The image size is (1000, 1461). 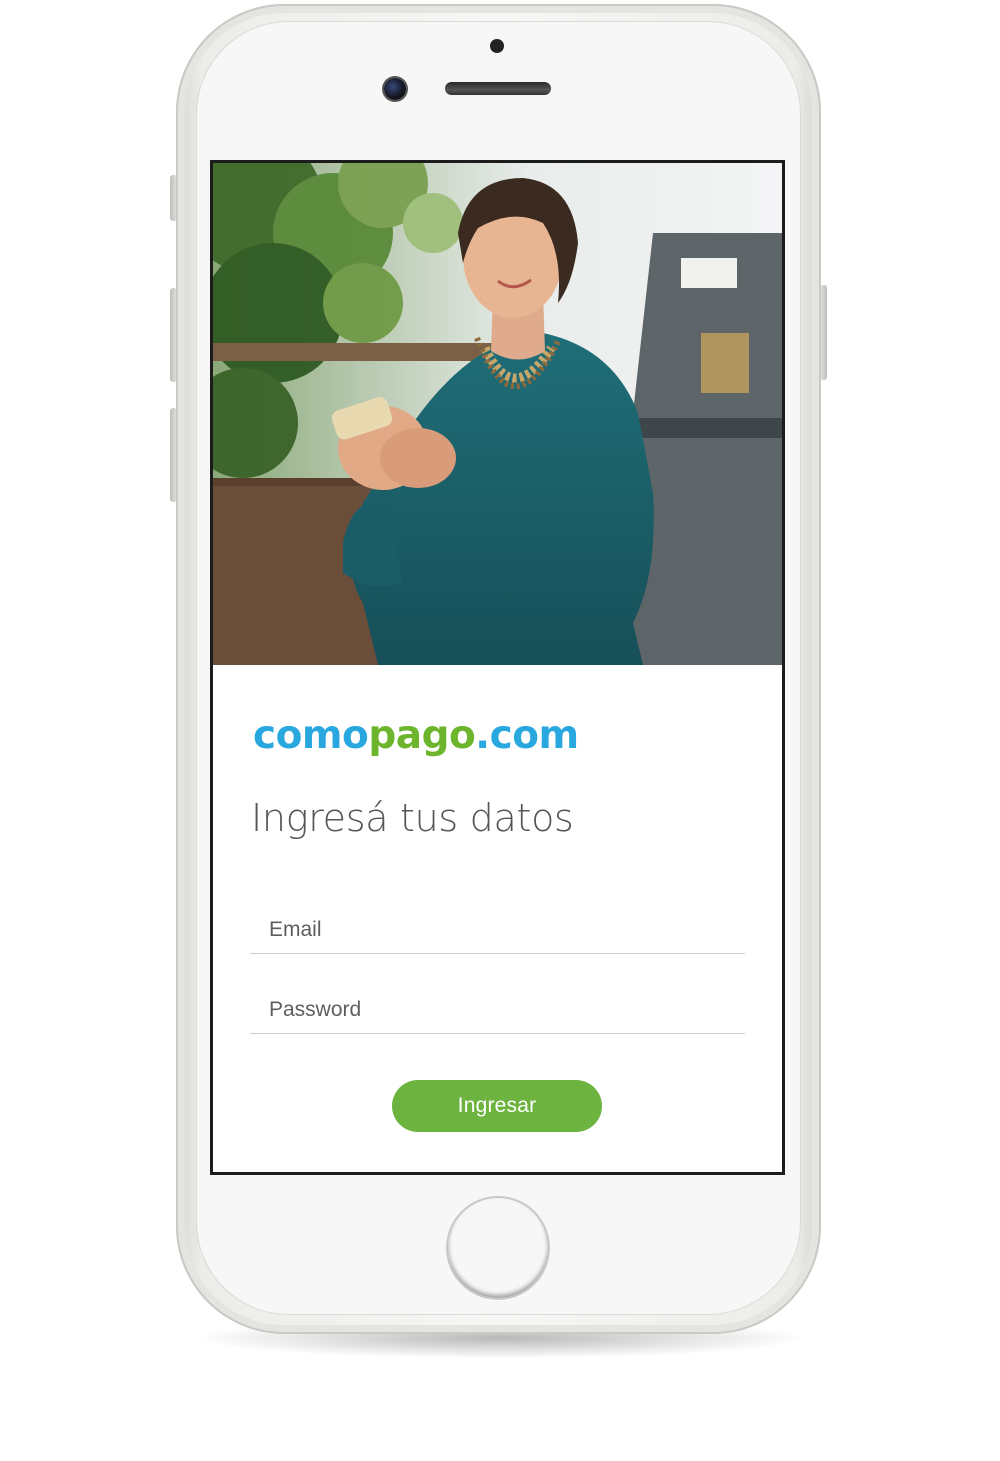 What do you see at coordinates (311, 735) in the screenshot?
I see `logo-como: como` at bounding box center [311, 735].